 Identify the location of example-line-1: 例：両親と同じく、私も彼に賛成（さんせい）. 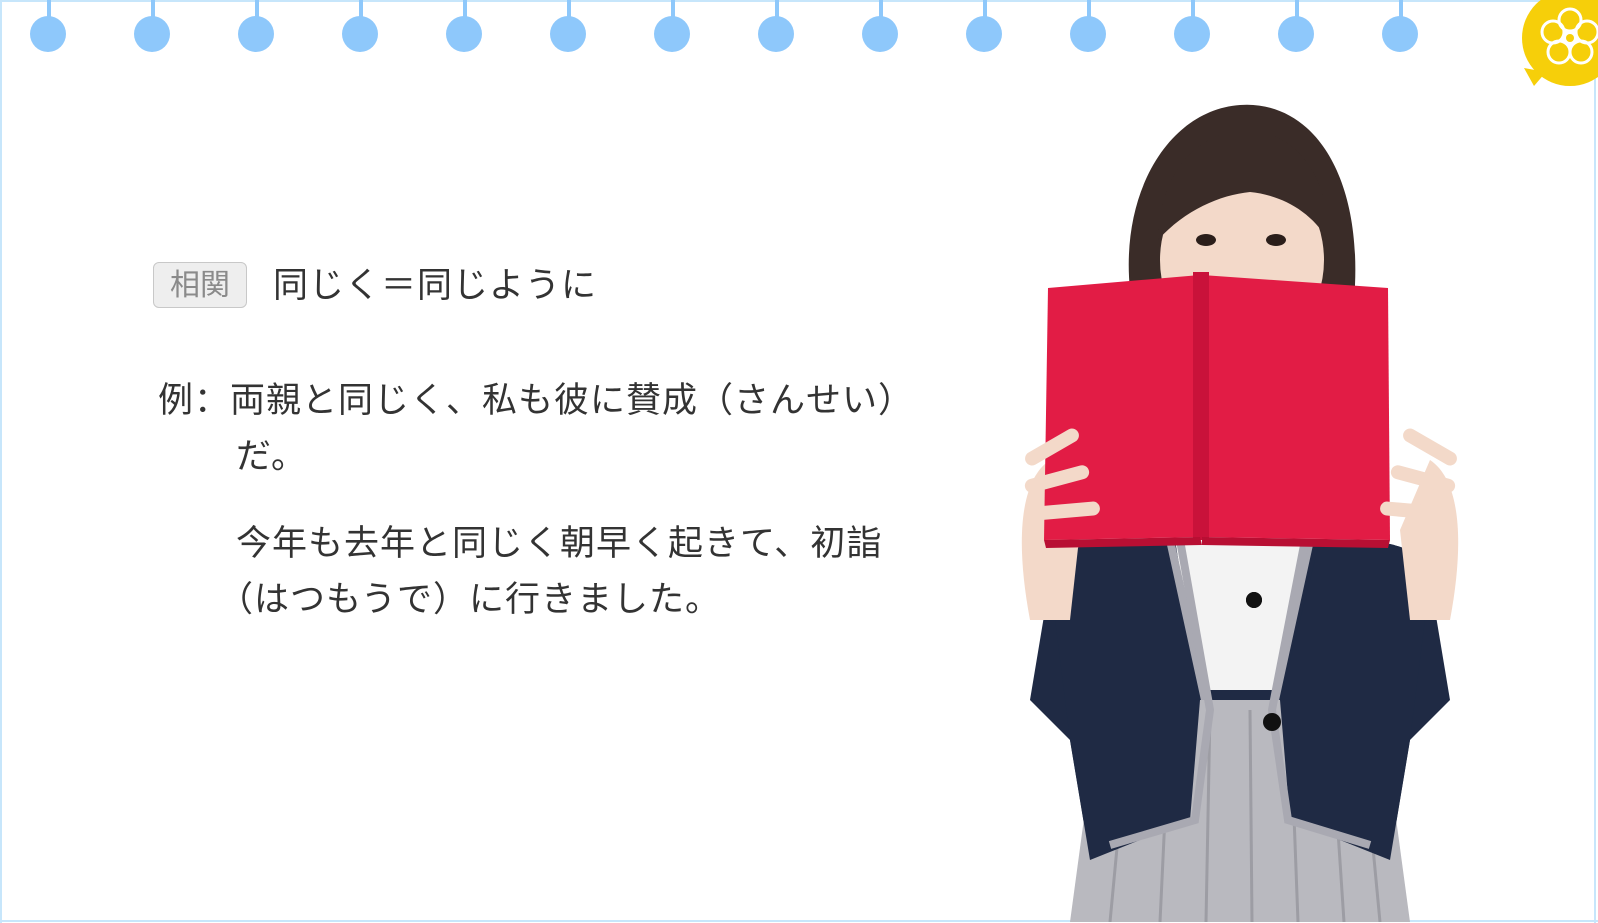
(536, 401).